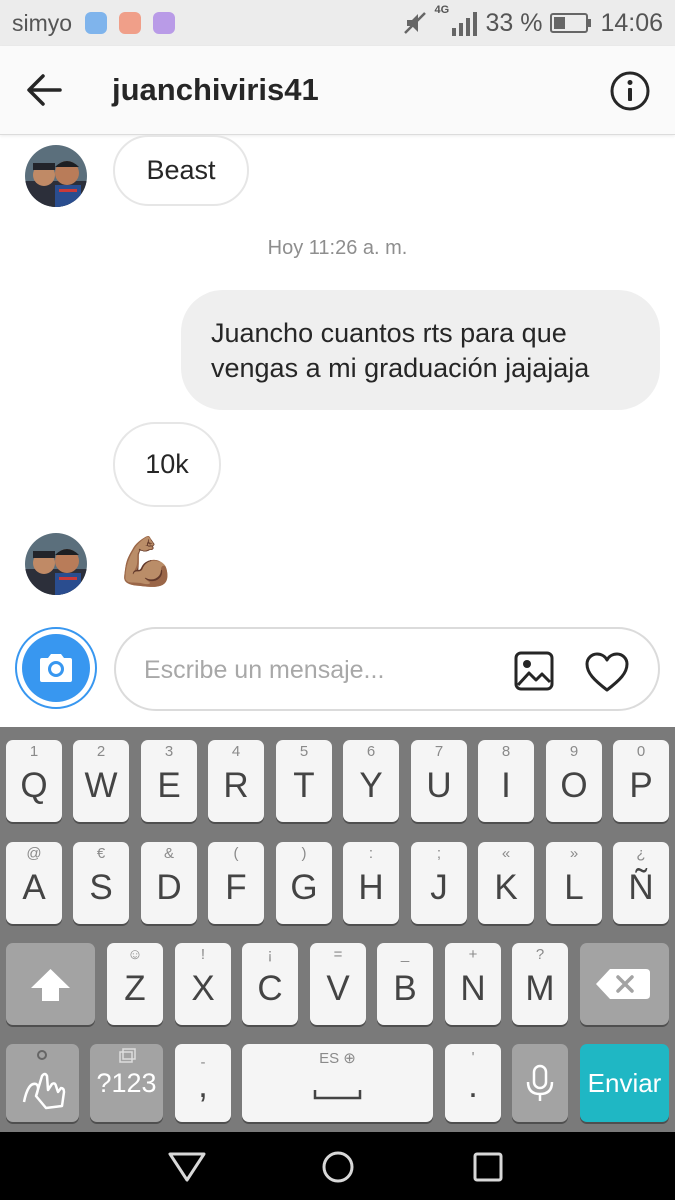 Image resolution: width=675 pixels, height=1200 pixels. I want to click on key-z: ☺ Z, so click(135, 984).